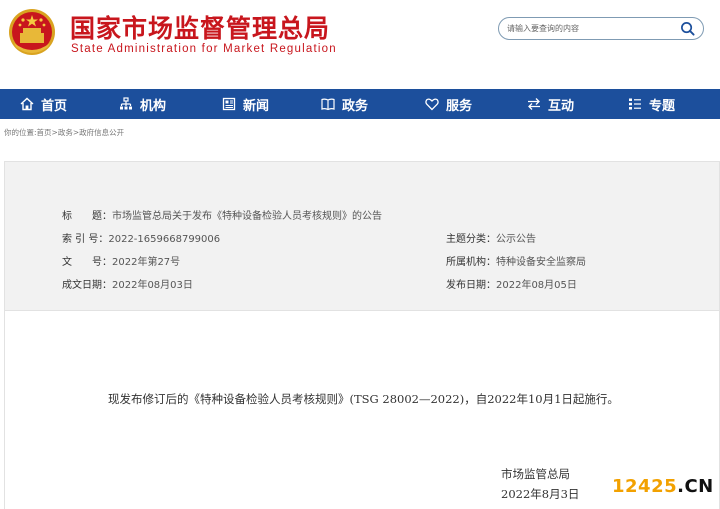 This screenshot has width=720, height=509. Describe the element at coordinates (432, 104) in the screenshot. I see `heart-icon` at that location.